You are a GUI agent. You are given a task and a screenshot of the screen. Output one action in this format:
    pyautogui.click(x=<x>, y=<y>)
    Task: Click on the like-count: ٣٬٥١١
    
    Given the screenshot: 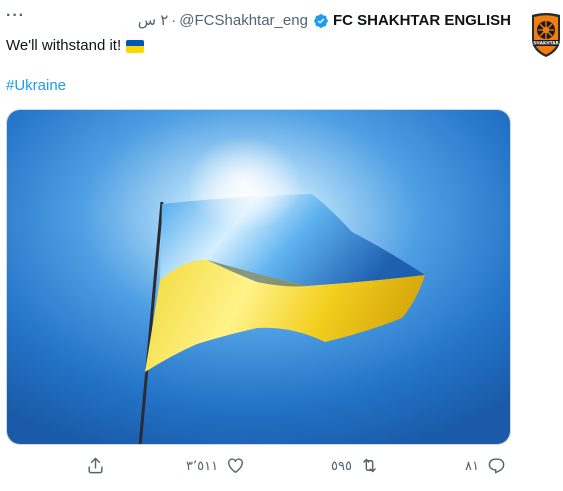 What is the action you would take?
    pyautogui.click(x=202, y=465)
    